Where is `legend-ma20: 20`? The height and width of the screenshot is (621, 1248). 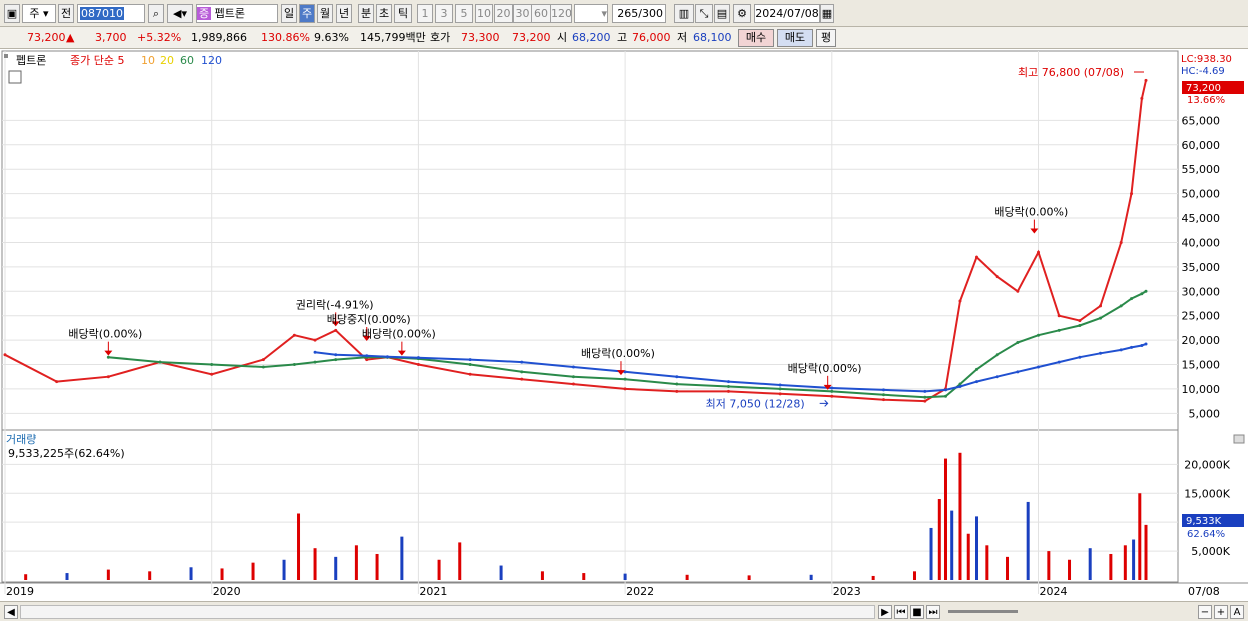
legend-ma20: 20 is located at coordinates (167, 60).